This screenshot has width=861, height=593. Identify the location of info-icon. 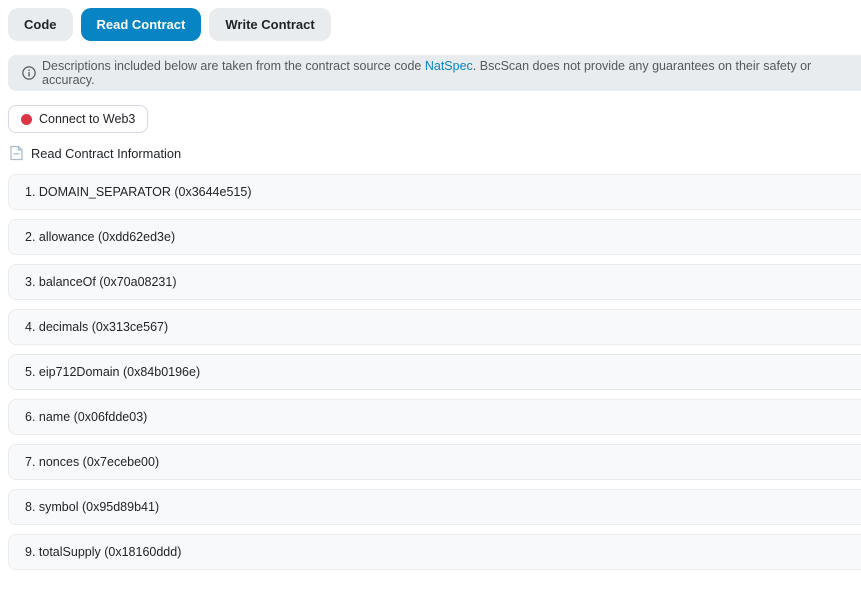
(29, 73).